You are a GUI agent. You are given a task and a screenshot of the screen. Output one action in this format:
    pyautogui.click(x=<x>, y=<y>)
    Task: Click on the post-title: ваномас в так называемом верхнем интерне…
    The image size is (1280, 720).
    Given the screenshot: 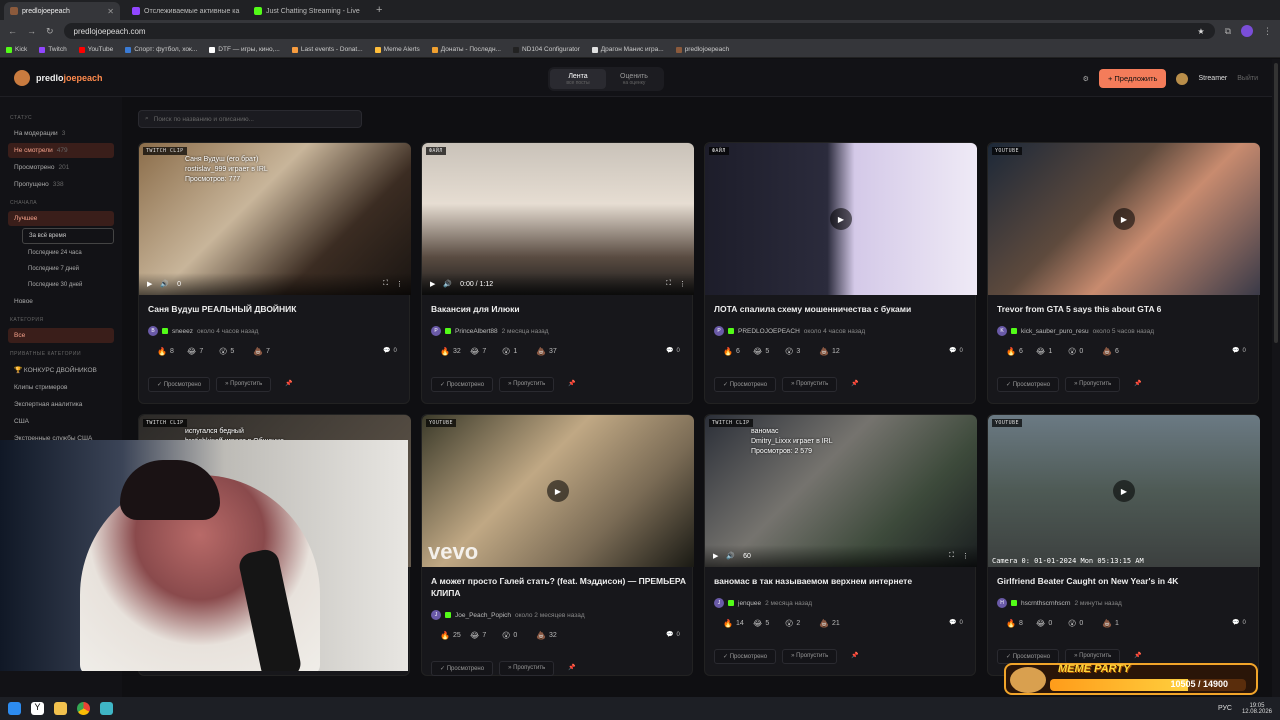 What is the action you would take?
    pyautogui.click(x=841, y=581)
    